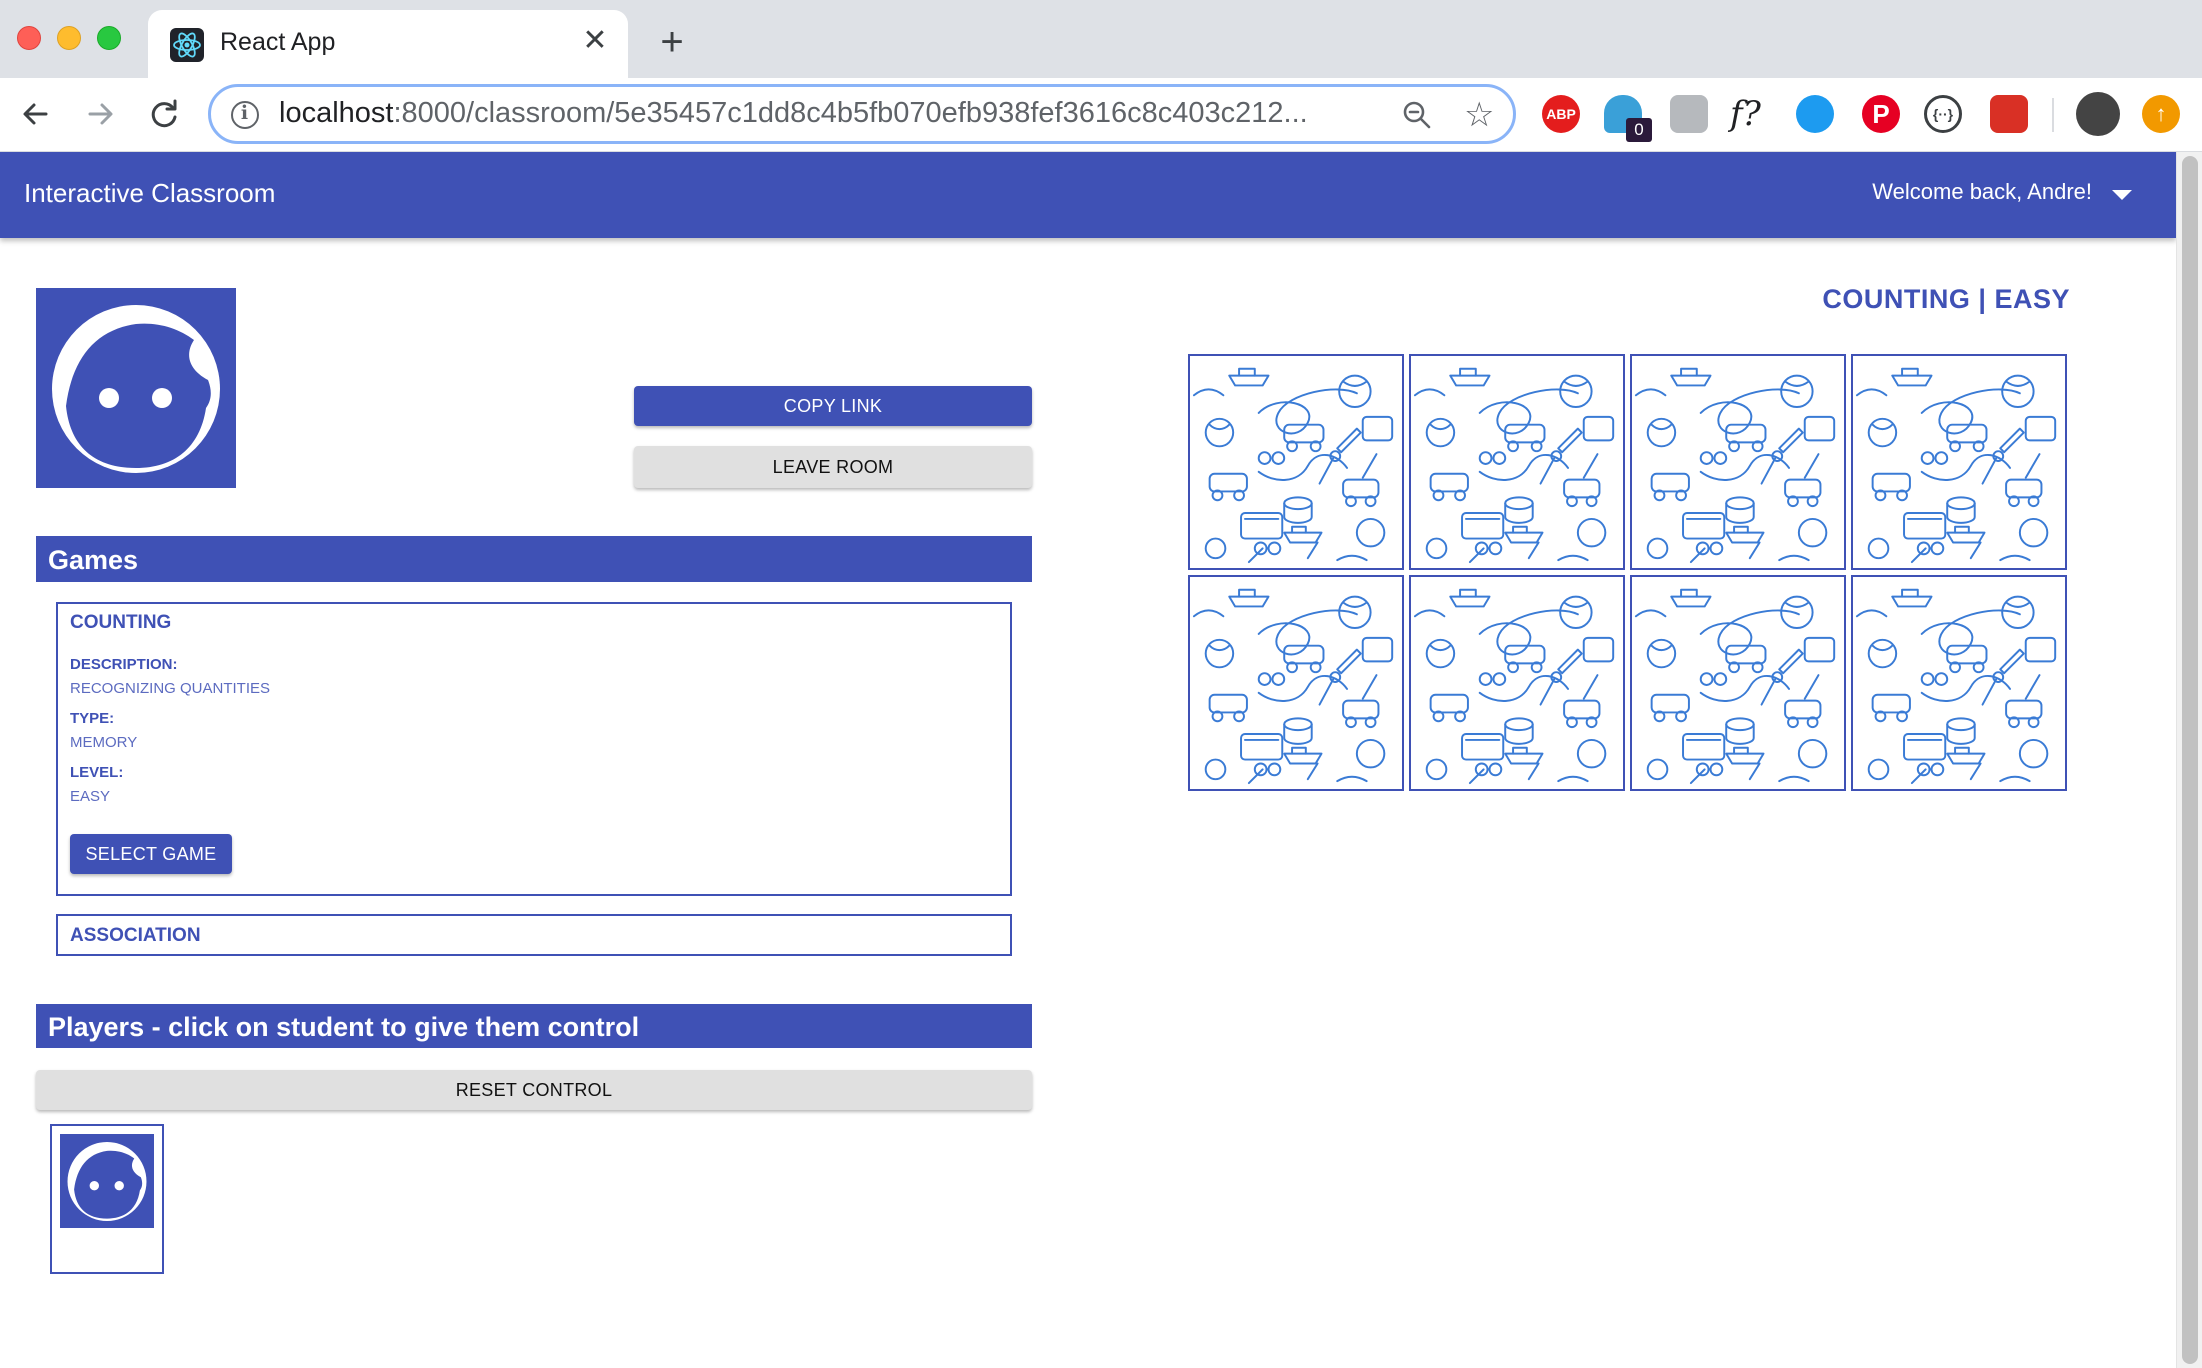 The image size is (2202, 1368). I want to click on type-value: MEMORY, so click(104, 742).